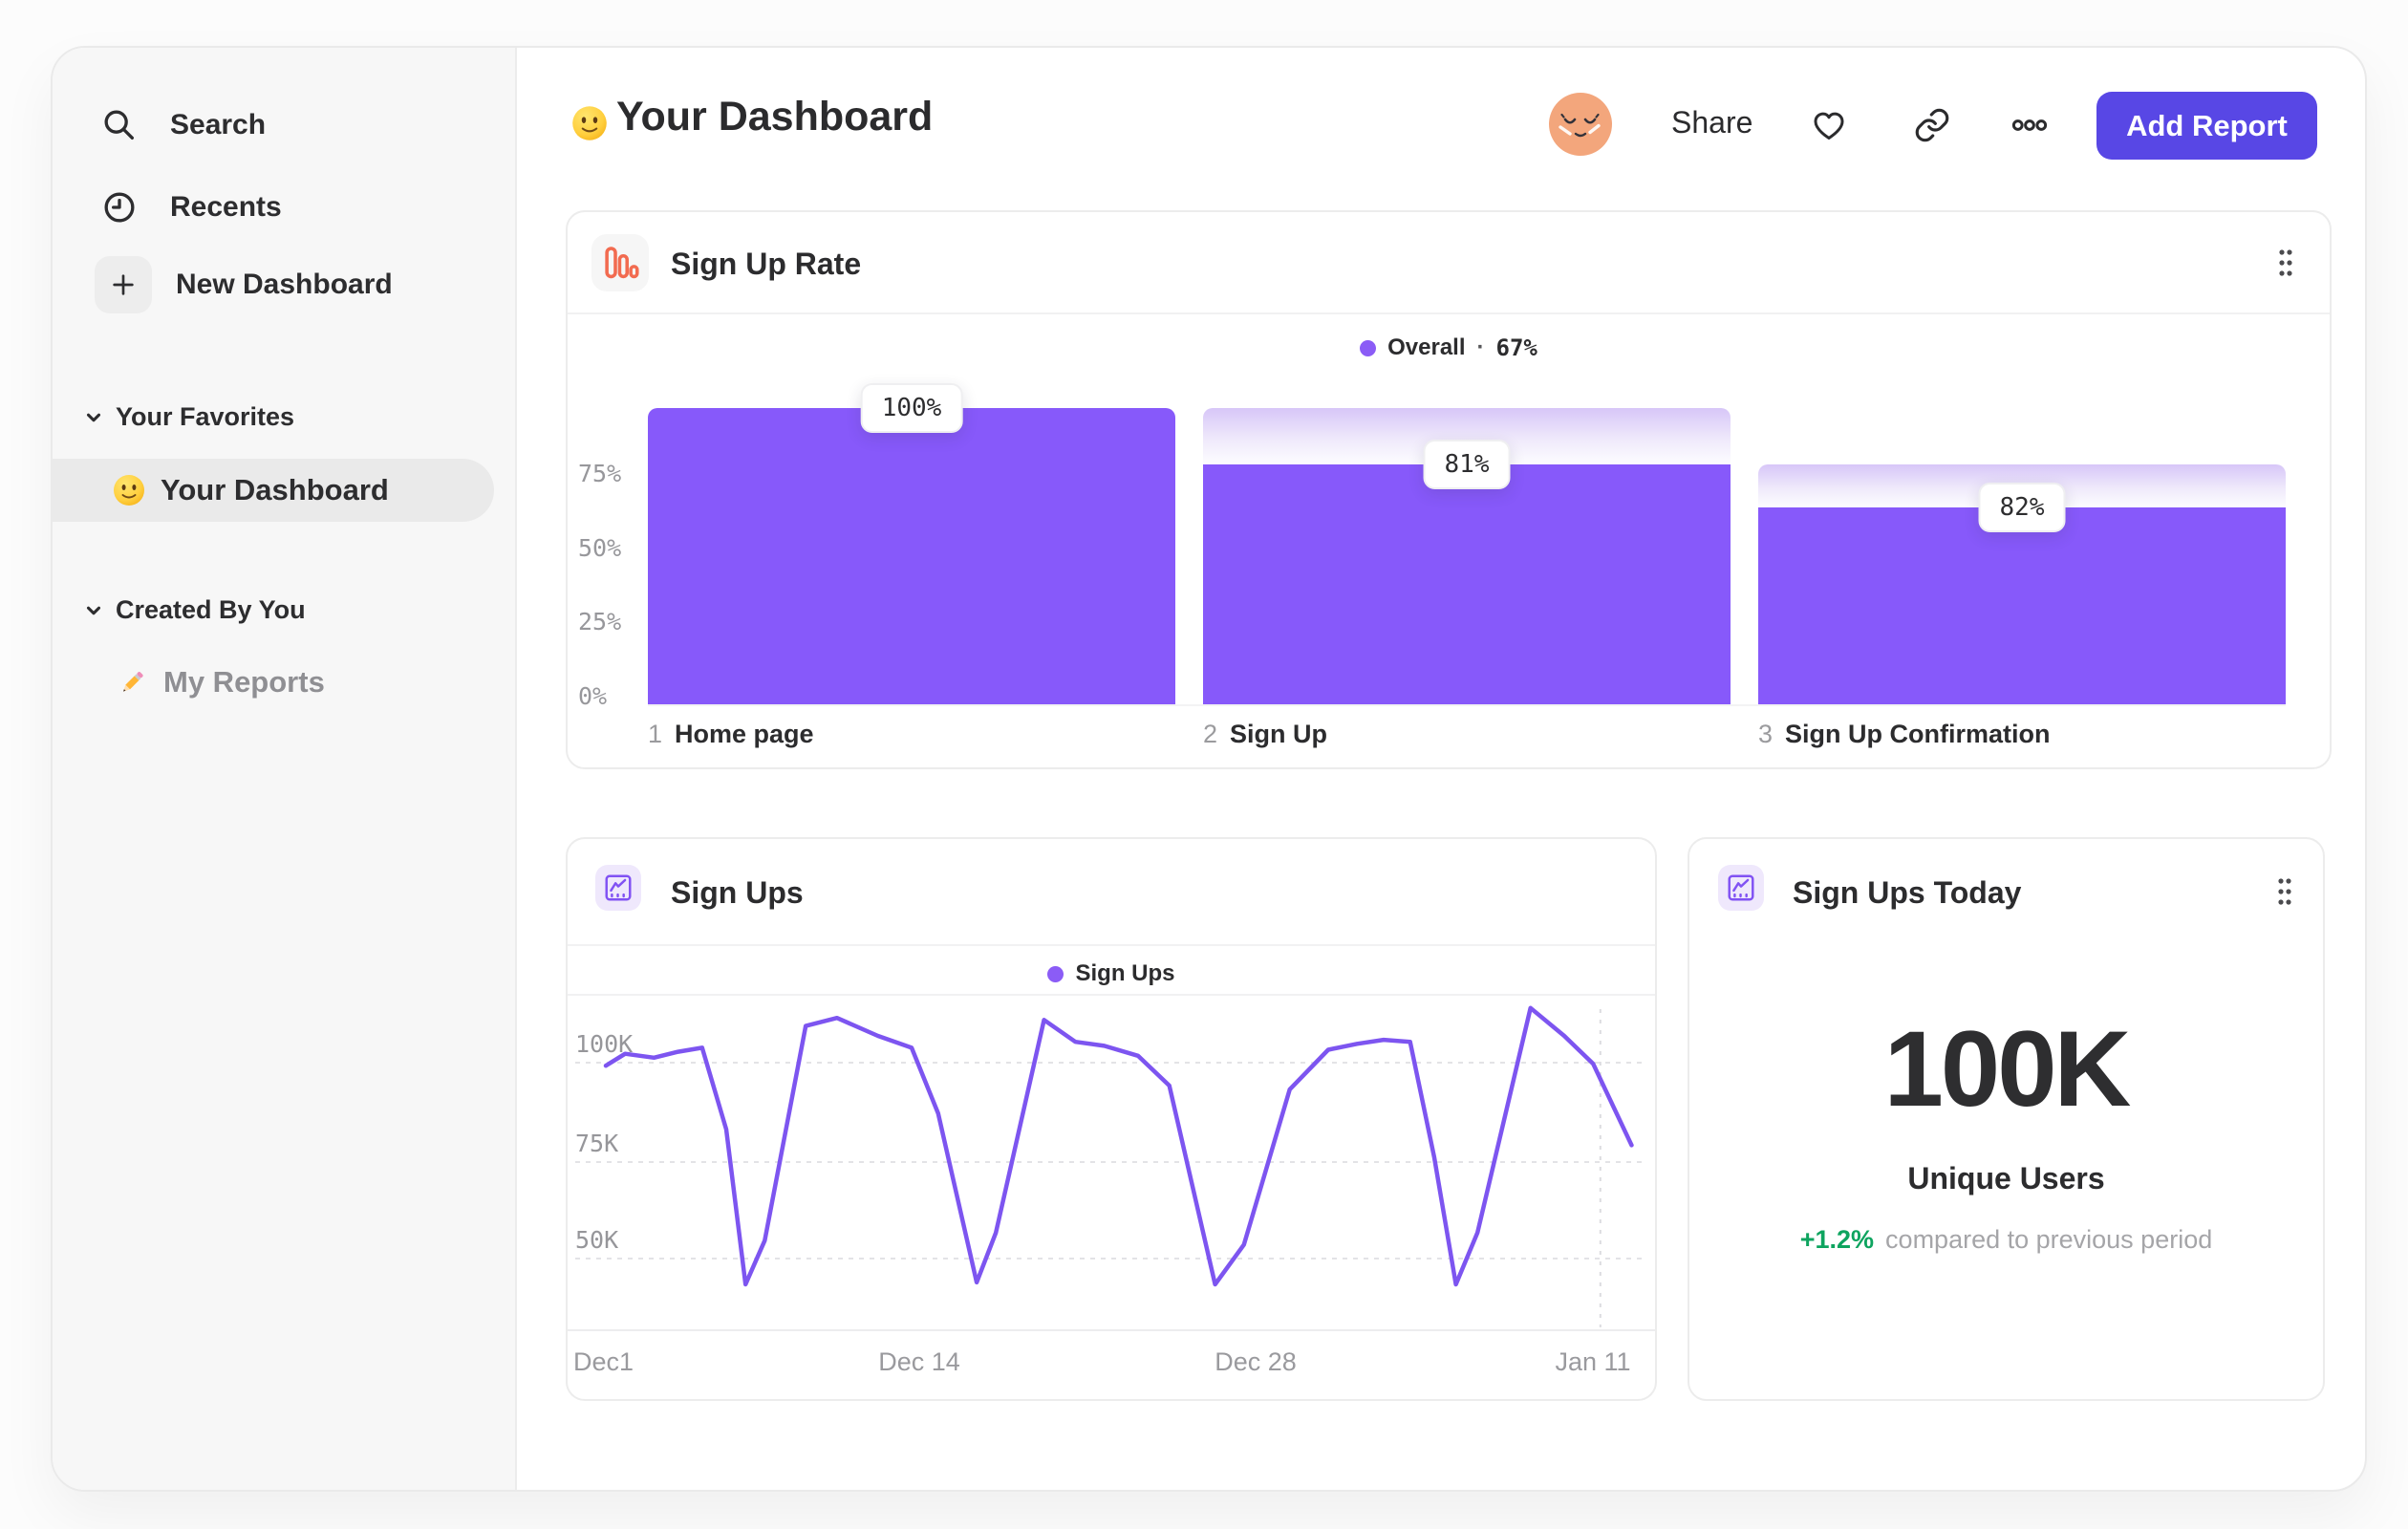 This screenshot has height=1529, width=2408. Describe the element at coordinates (1766, 734) in the screenshot. I see `step-index: 3` at that location.